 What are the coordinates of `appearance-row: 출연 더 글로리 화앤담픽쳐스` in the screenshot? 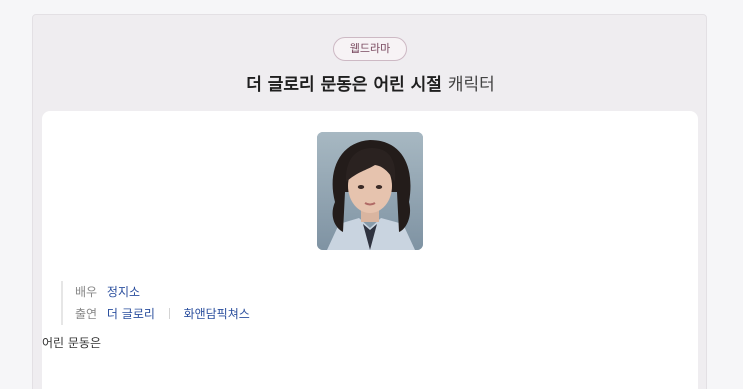 It's located at (162, 314).